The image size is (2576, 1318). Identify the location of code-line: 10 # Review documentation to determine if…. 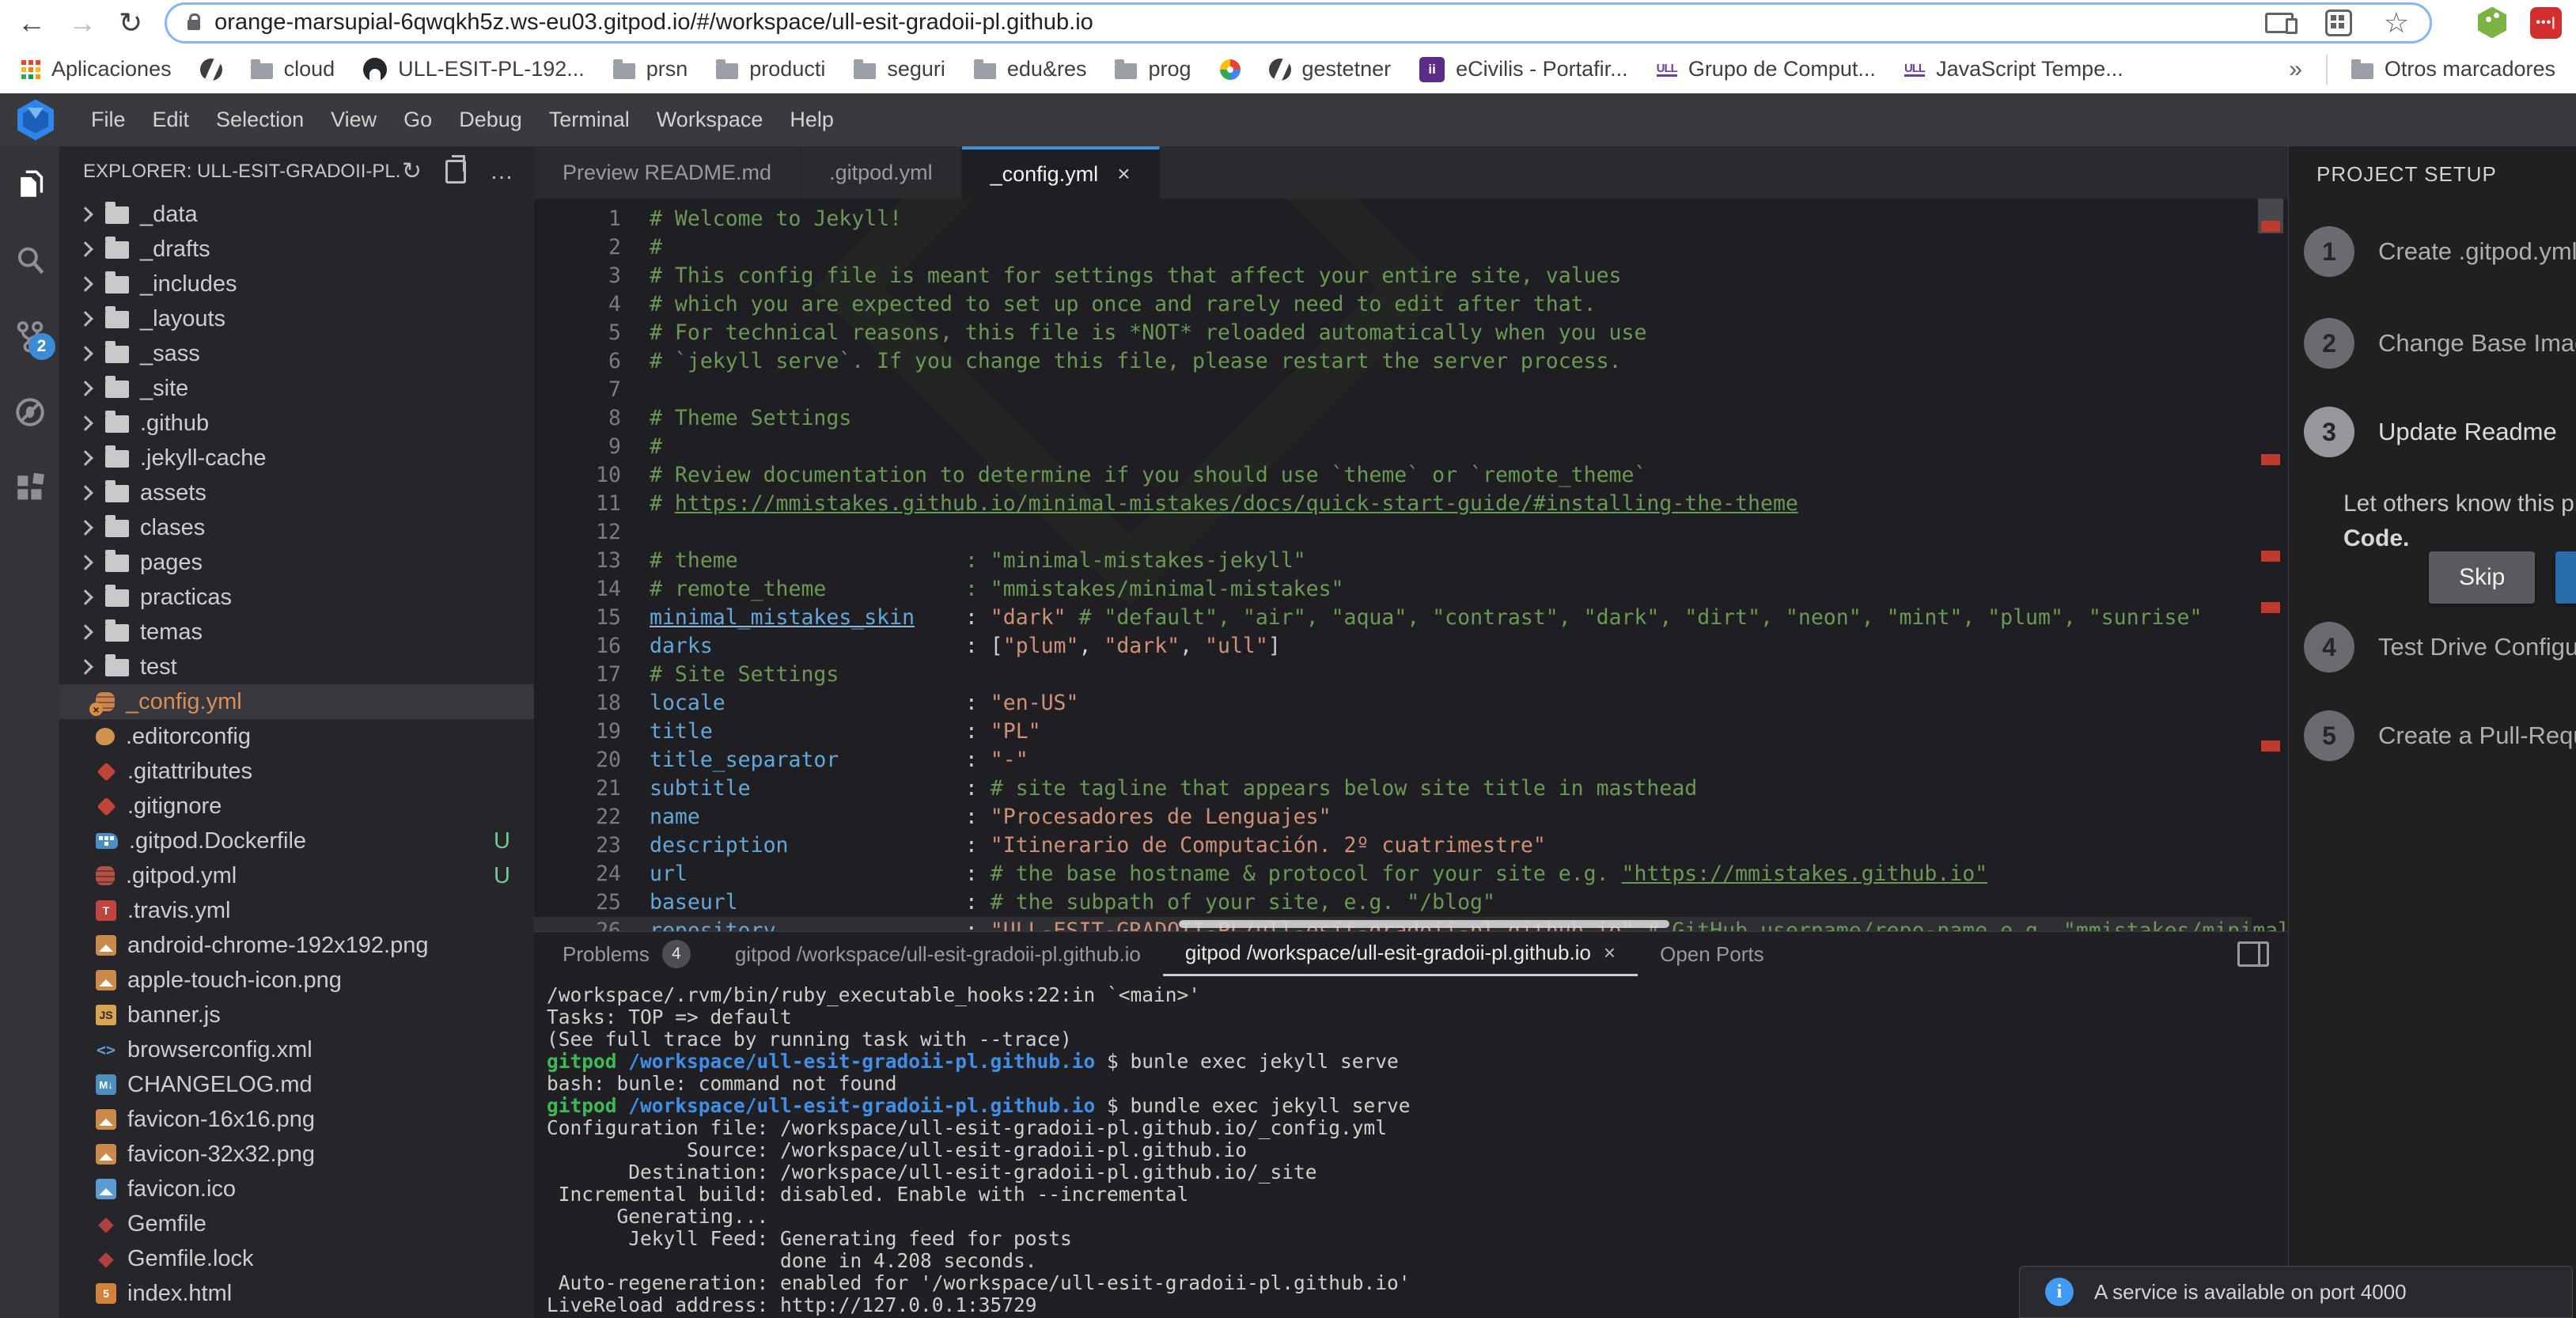
(1393, 475).